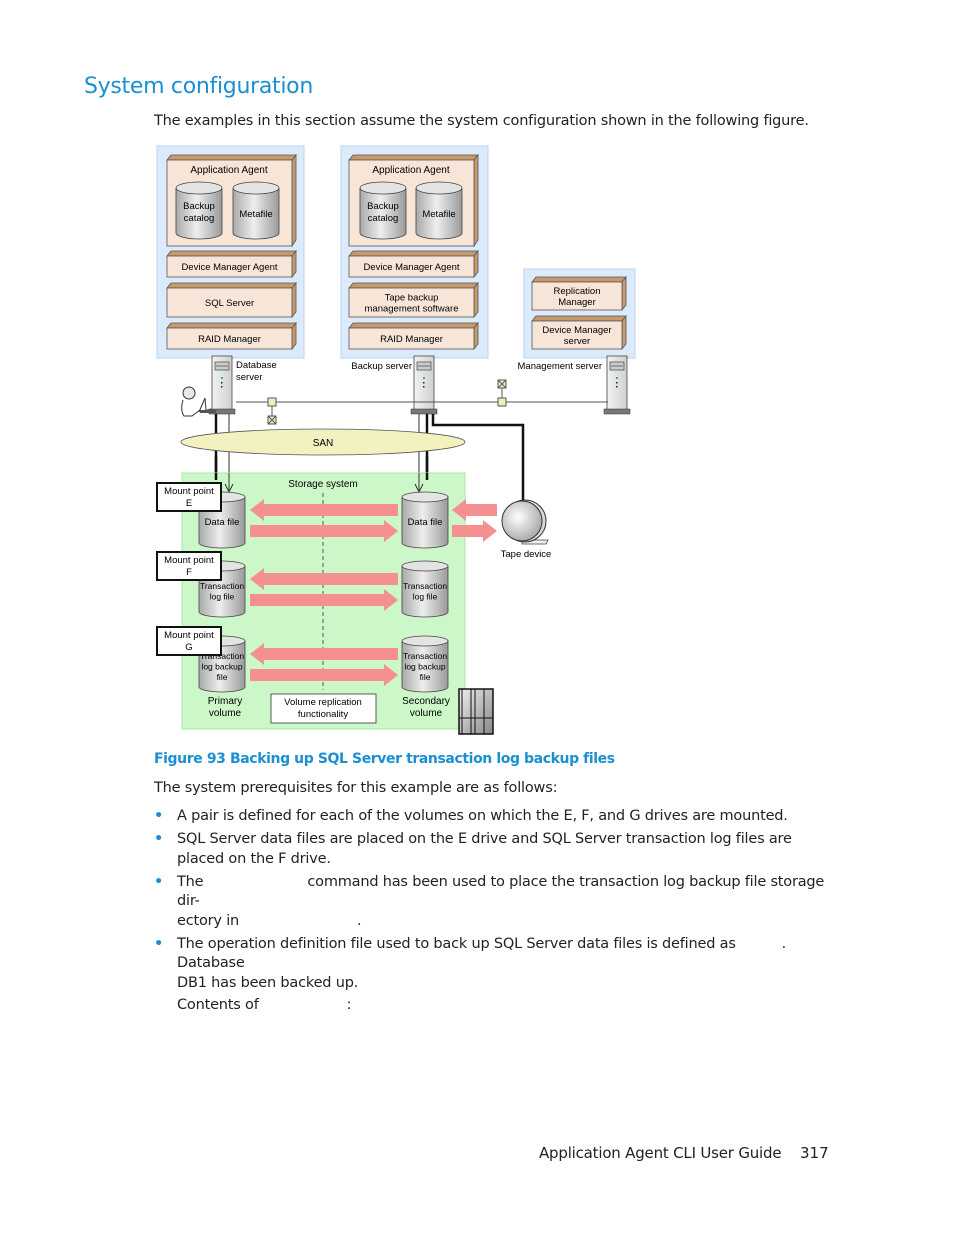  I want to click on san-label: SAN, so click(323, 443).